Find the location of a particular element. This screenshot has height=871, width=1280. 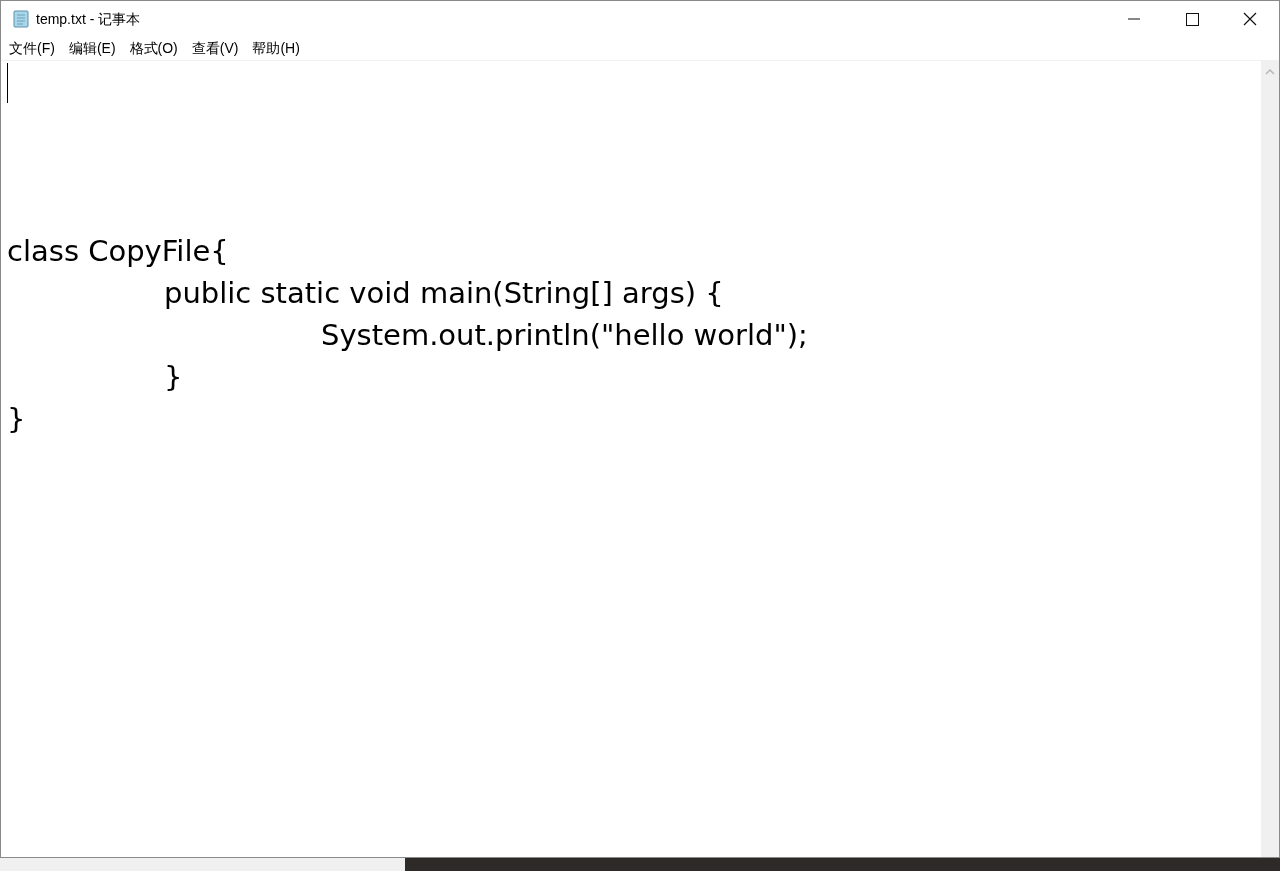

menu-item: 文件(F) is located at coordinates (32, 48).